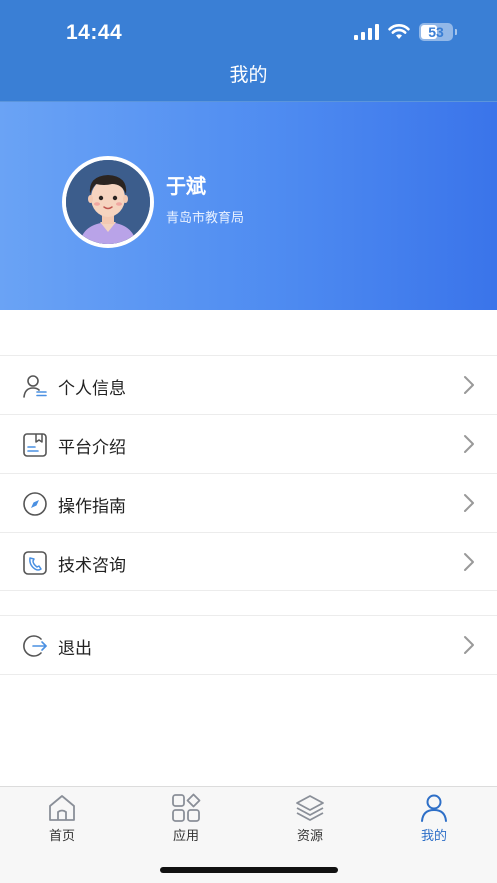 This screenshot has width=497, height=883. What do you see at coordinates (248, 51) in the screenshot?
I see `top-bar: 14:44 53 我的` at bounding box center [248, 51].